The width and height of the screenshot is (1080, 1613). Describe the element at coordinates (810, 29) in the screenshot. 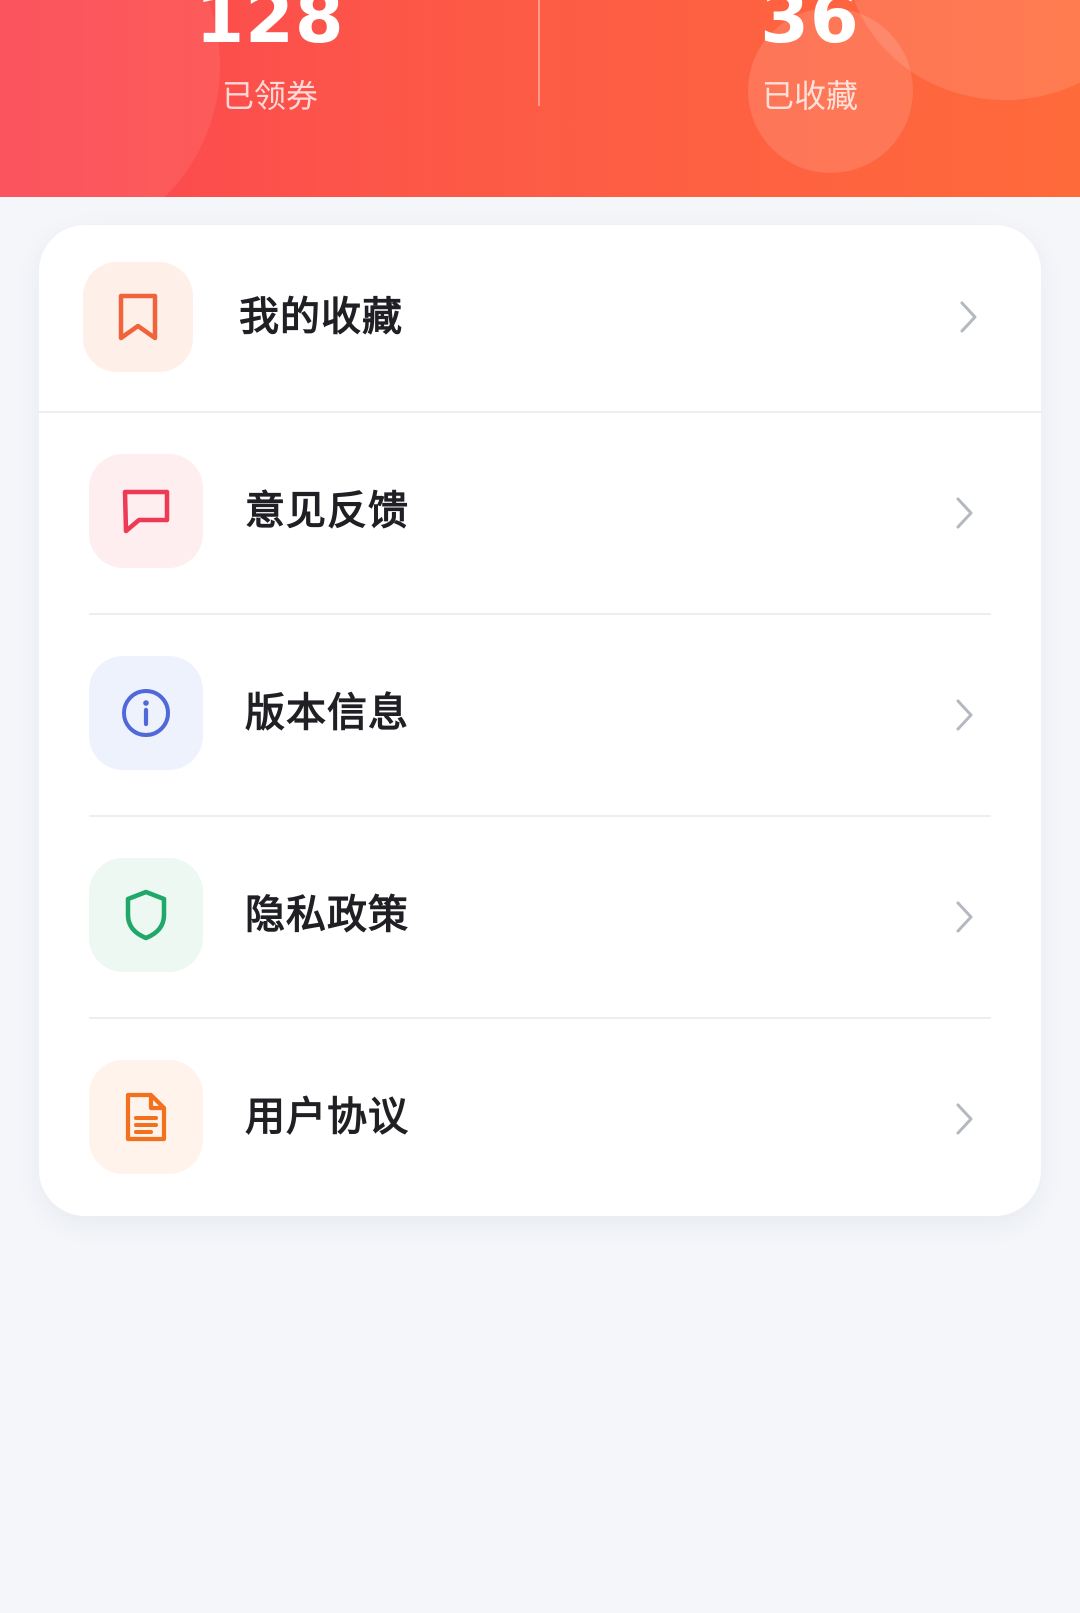

I see `stat-favorites-value: 36` at that location.